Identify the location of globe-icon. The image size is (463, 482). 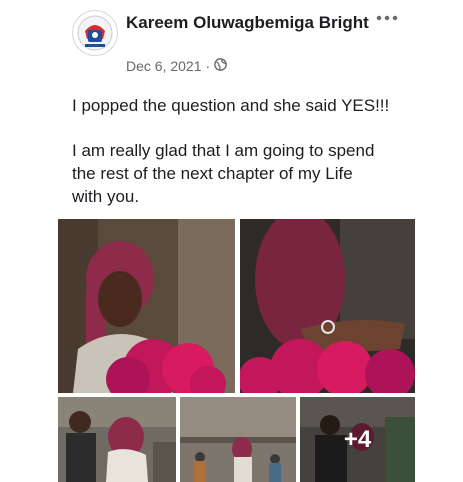
(221, 66).